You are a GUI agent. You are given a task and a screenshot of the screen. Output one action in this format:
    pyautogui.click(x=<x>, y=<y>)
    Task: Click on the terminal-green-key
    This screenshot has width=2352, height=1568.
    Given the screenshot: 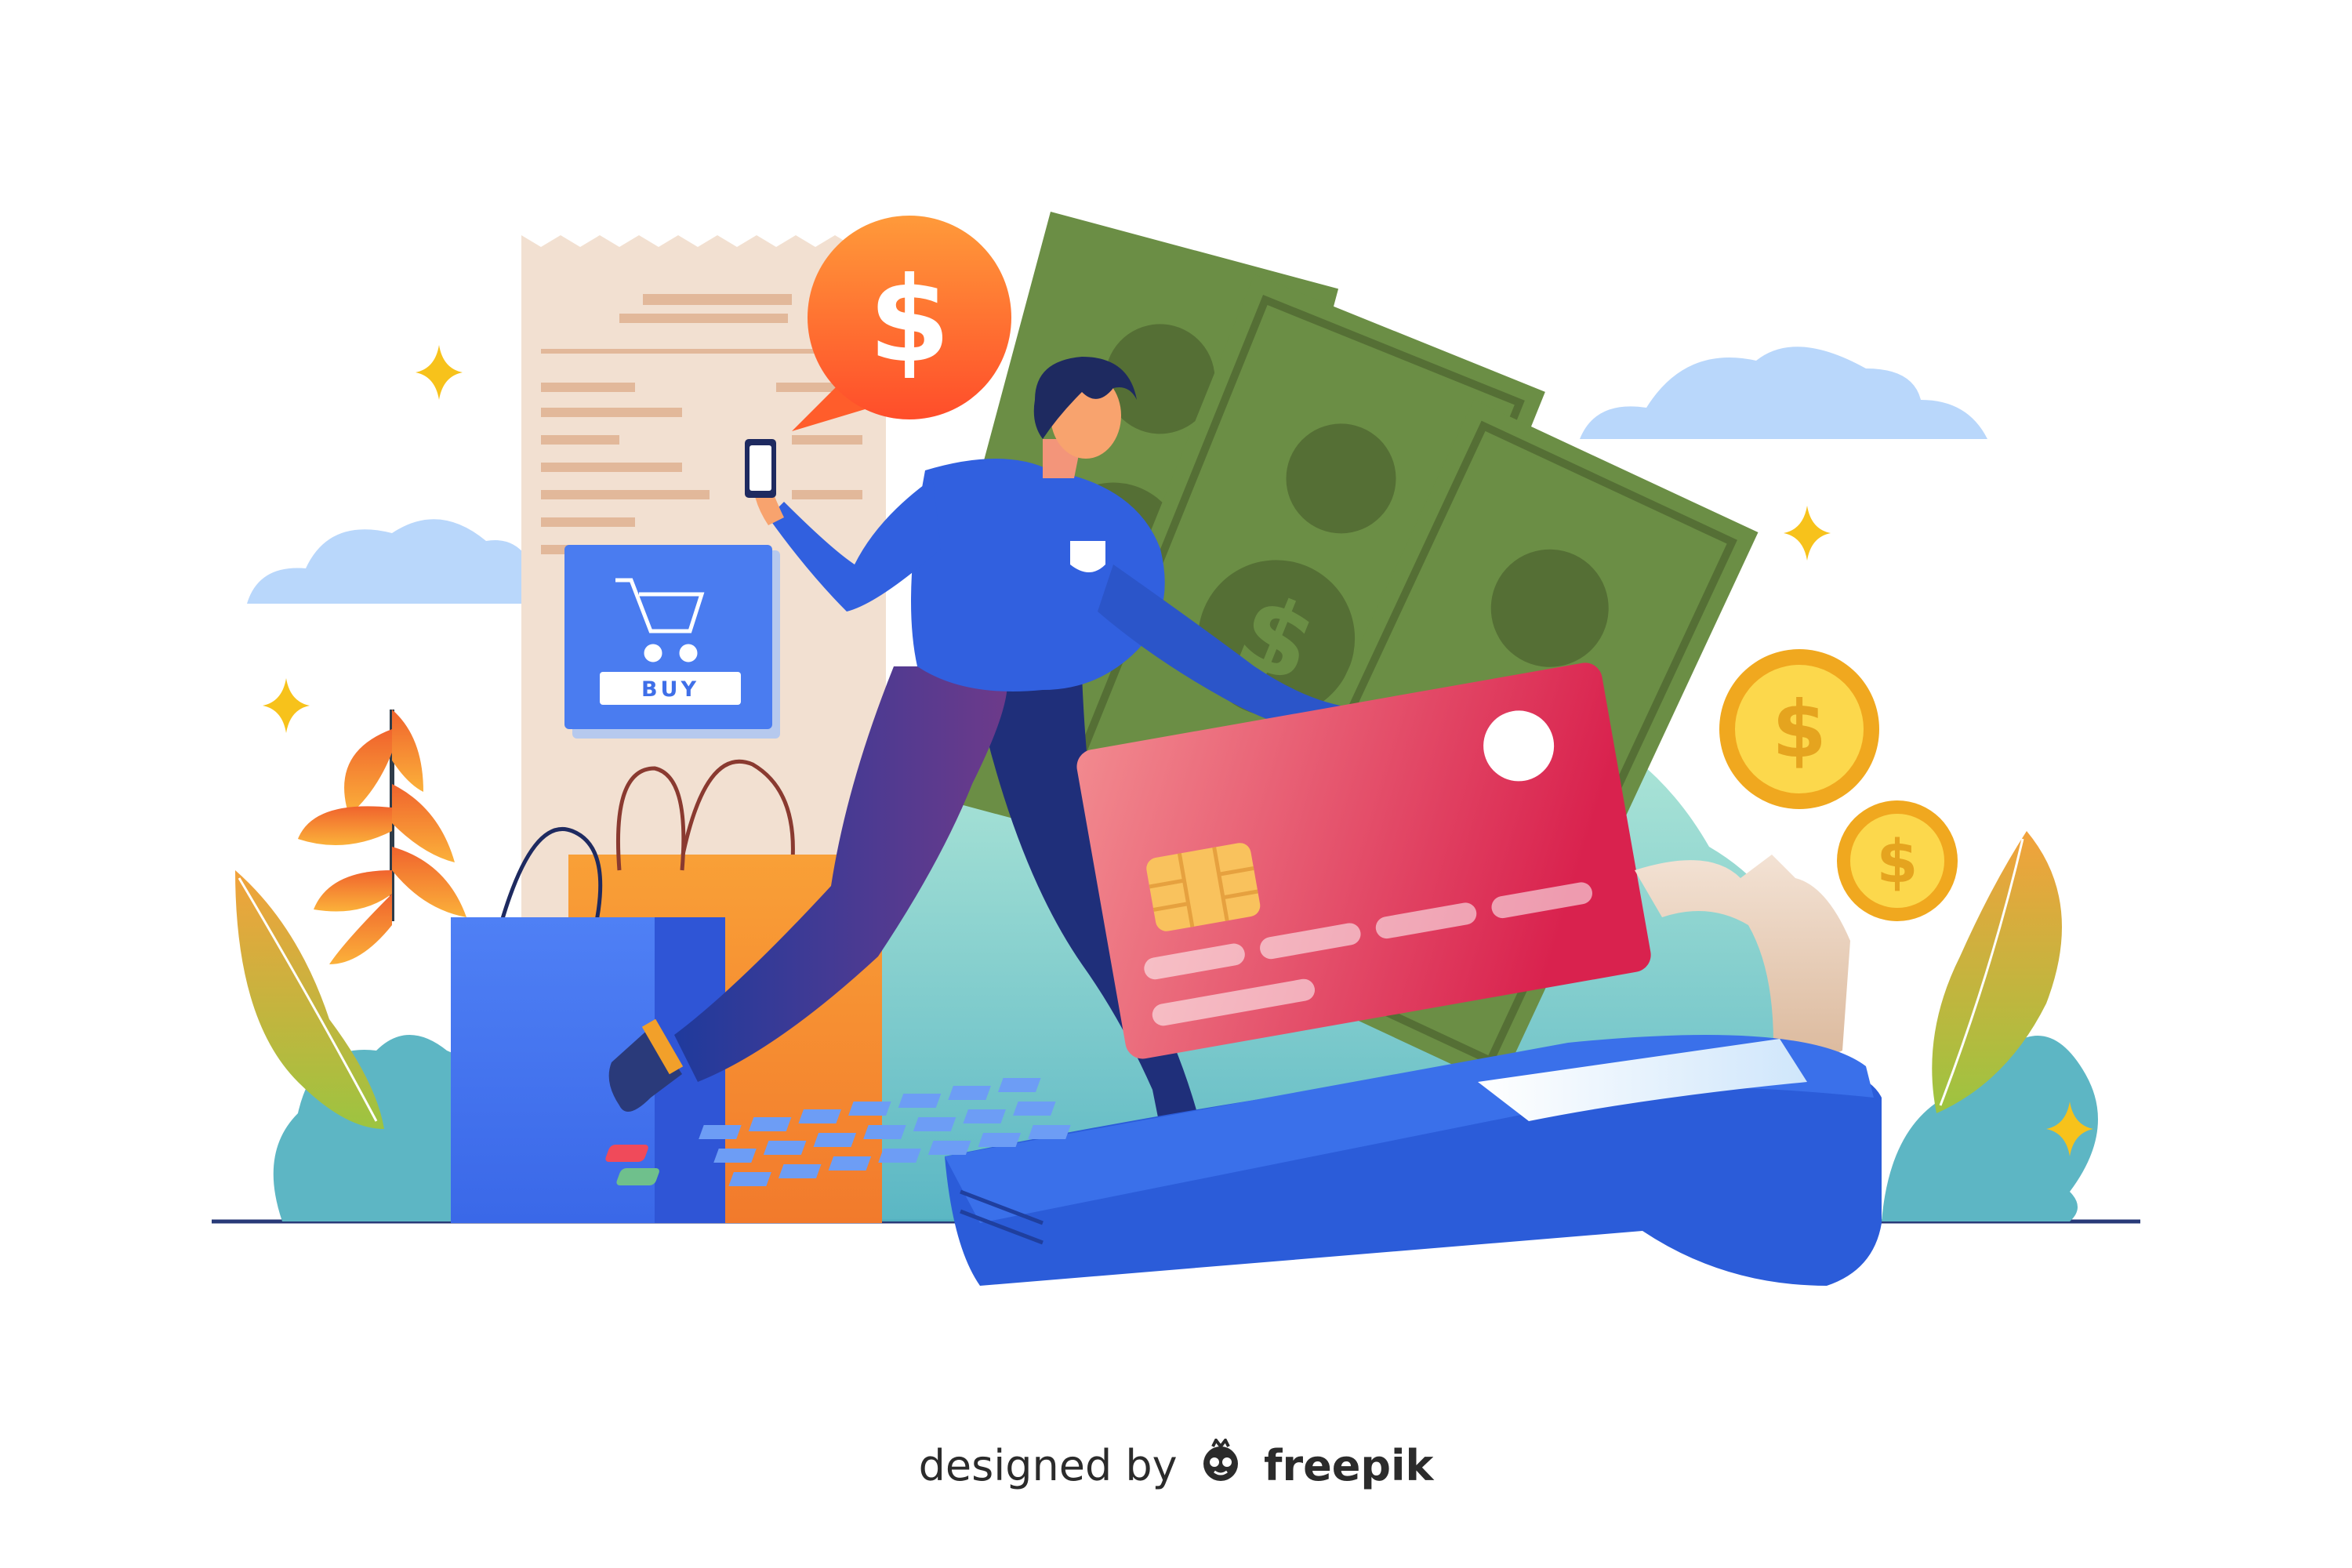 What is the action you would take?
    pyautogui.click(x=637, y=1176)
    